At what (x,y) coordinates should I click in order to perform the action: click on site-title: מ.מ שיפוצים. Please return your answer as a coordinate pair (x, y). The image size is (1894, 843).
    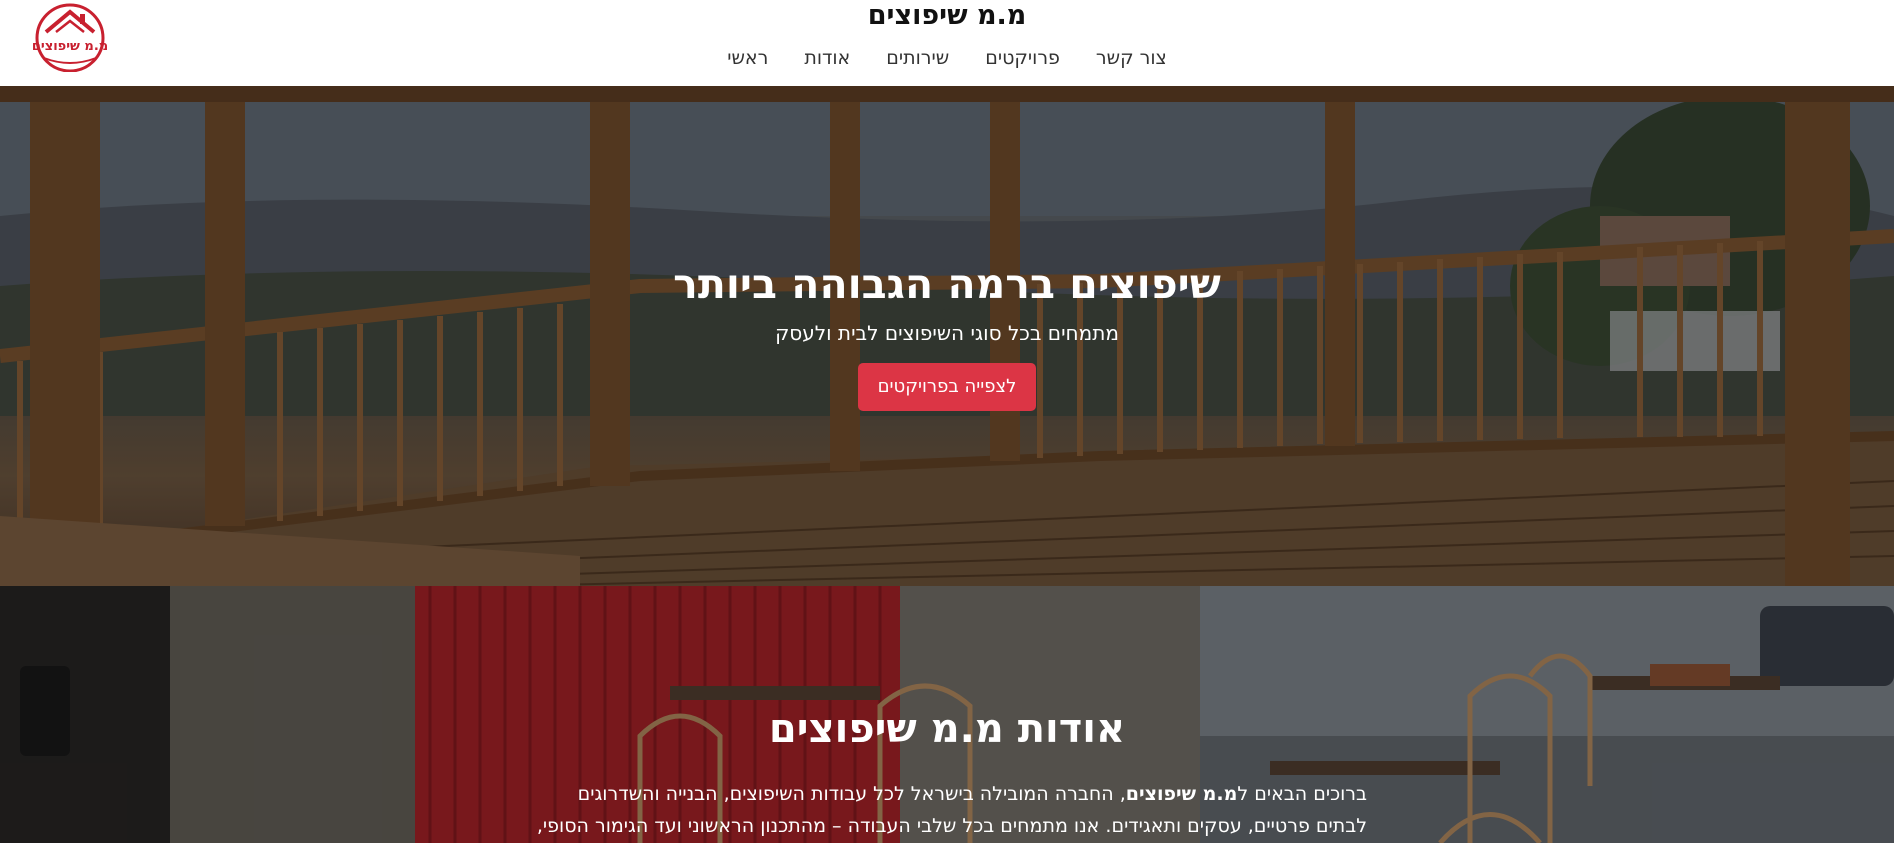
    Looking at the image, I should click on (947, 15).